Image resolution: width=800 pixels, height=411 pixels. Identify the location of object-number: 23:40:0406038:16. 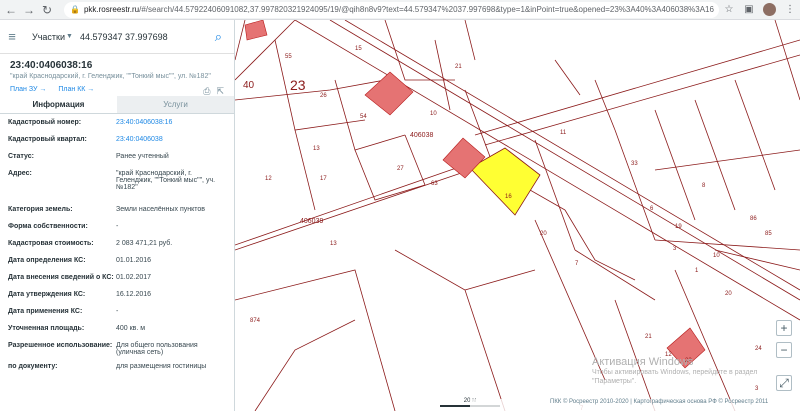
(51, 65).